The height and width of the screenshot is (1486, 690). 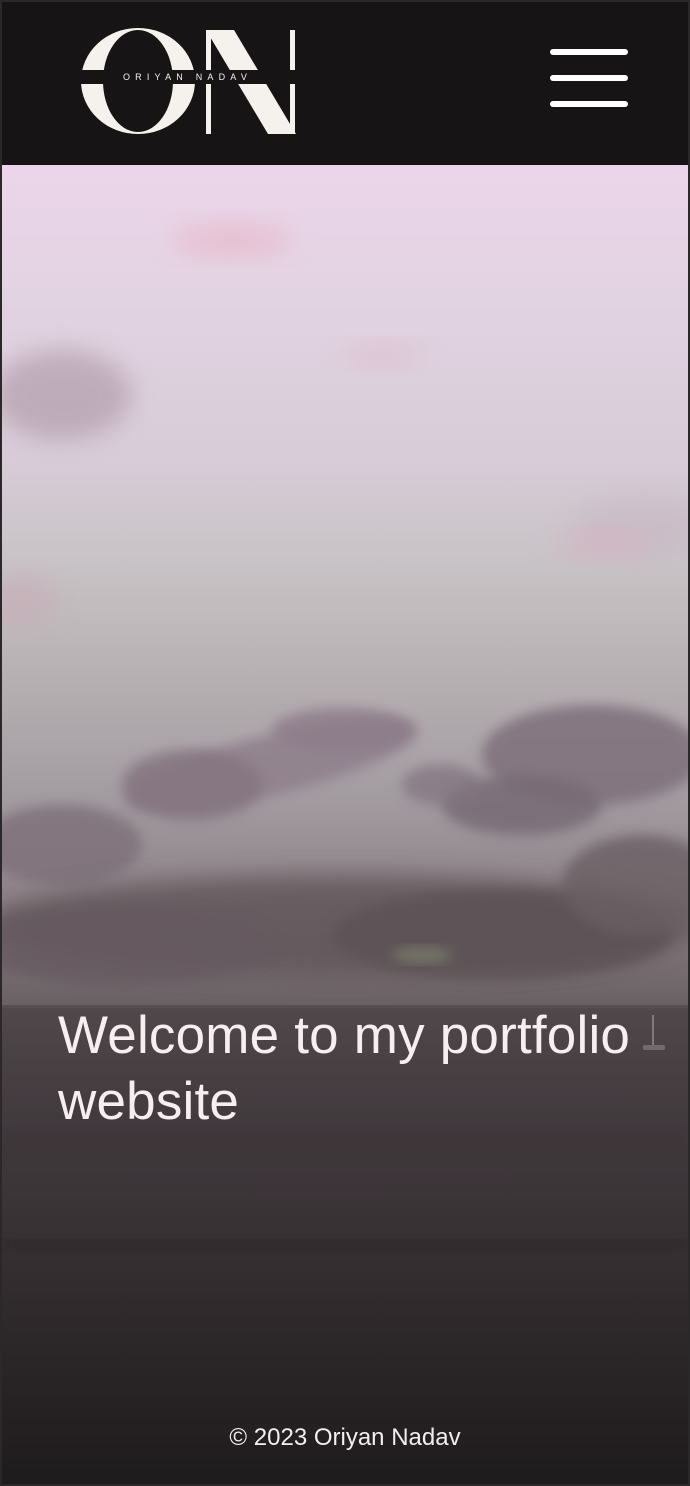 What do you see at coordinates (345, 1437) in the screenshot?
I see `copyright-text: © 2023 Oriyan Nadav` at bounding box center [345, 1437].